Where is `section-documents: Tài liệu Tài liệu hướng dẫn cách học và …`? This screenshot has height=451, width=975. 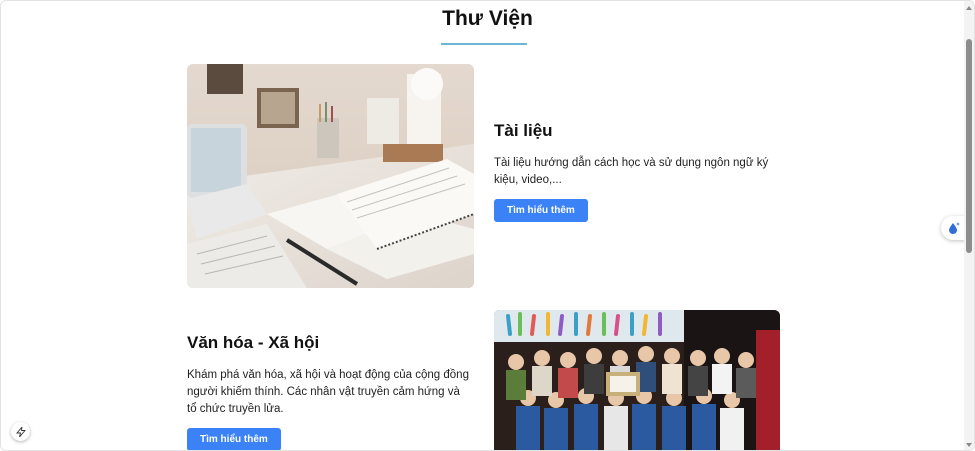 section-documents: Tài liệu Tài liệu hướng dẫn cách học và … is located at coordinates (636, 171).